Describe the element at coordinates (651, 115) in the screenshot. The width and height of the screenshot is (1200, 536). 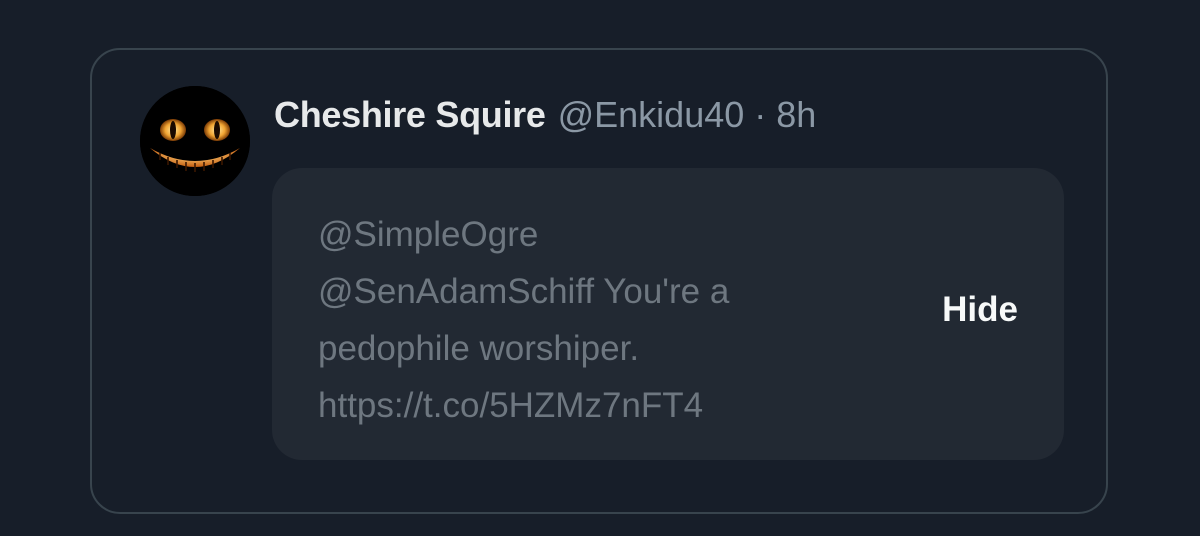
I see `user-handle: @Enkidu40` at that location.